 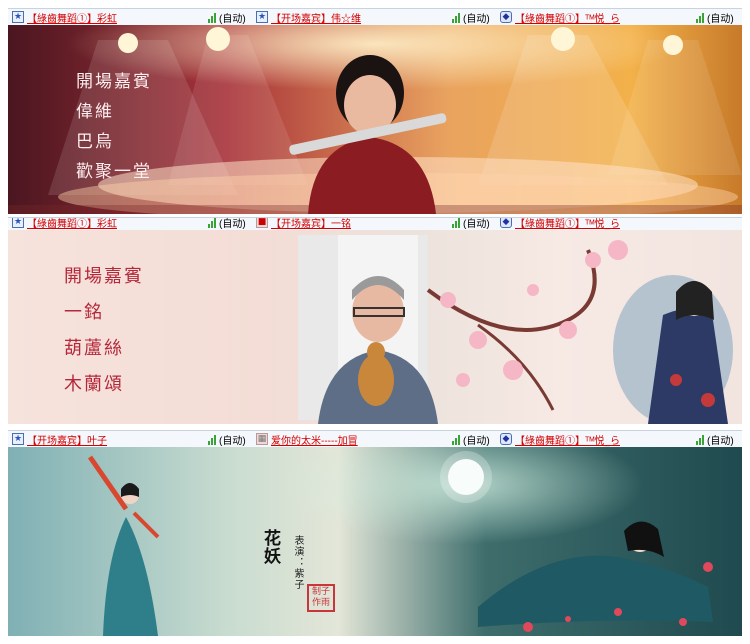 I want to click on caption-line: 偉維, so click(x=95, y=112).